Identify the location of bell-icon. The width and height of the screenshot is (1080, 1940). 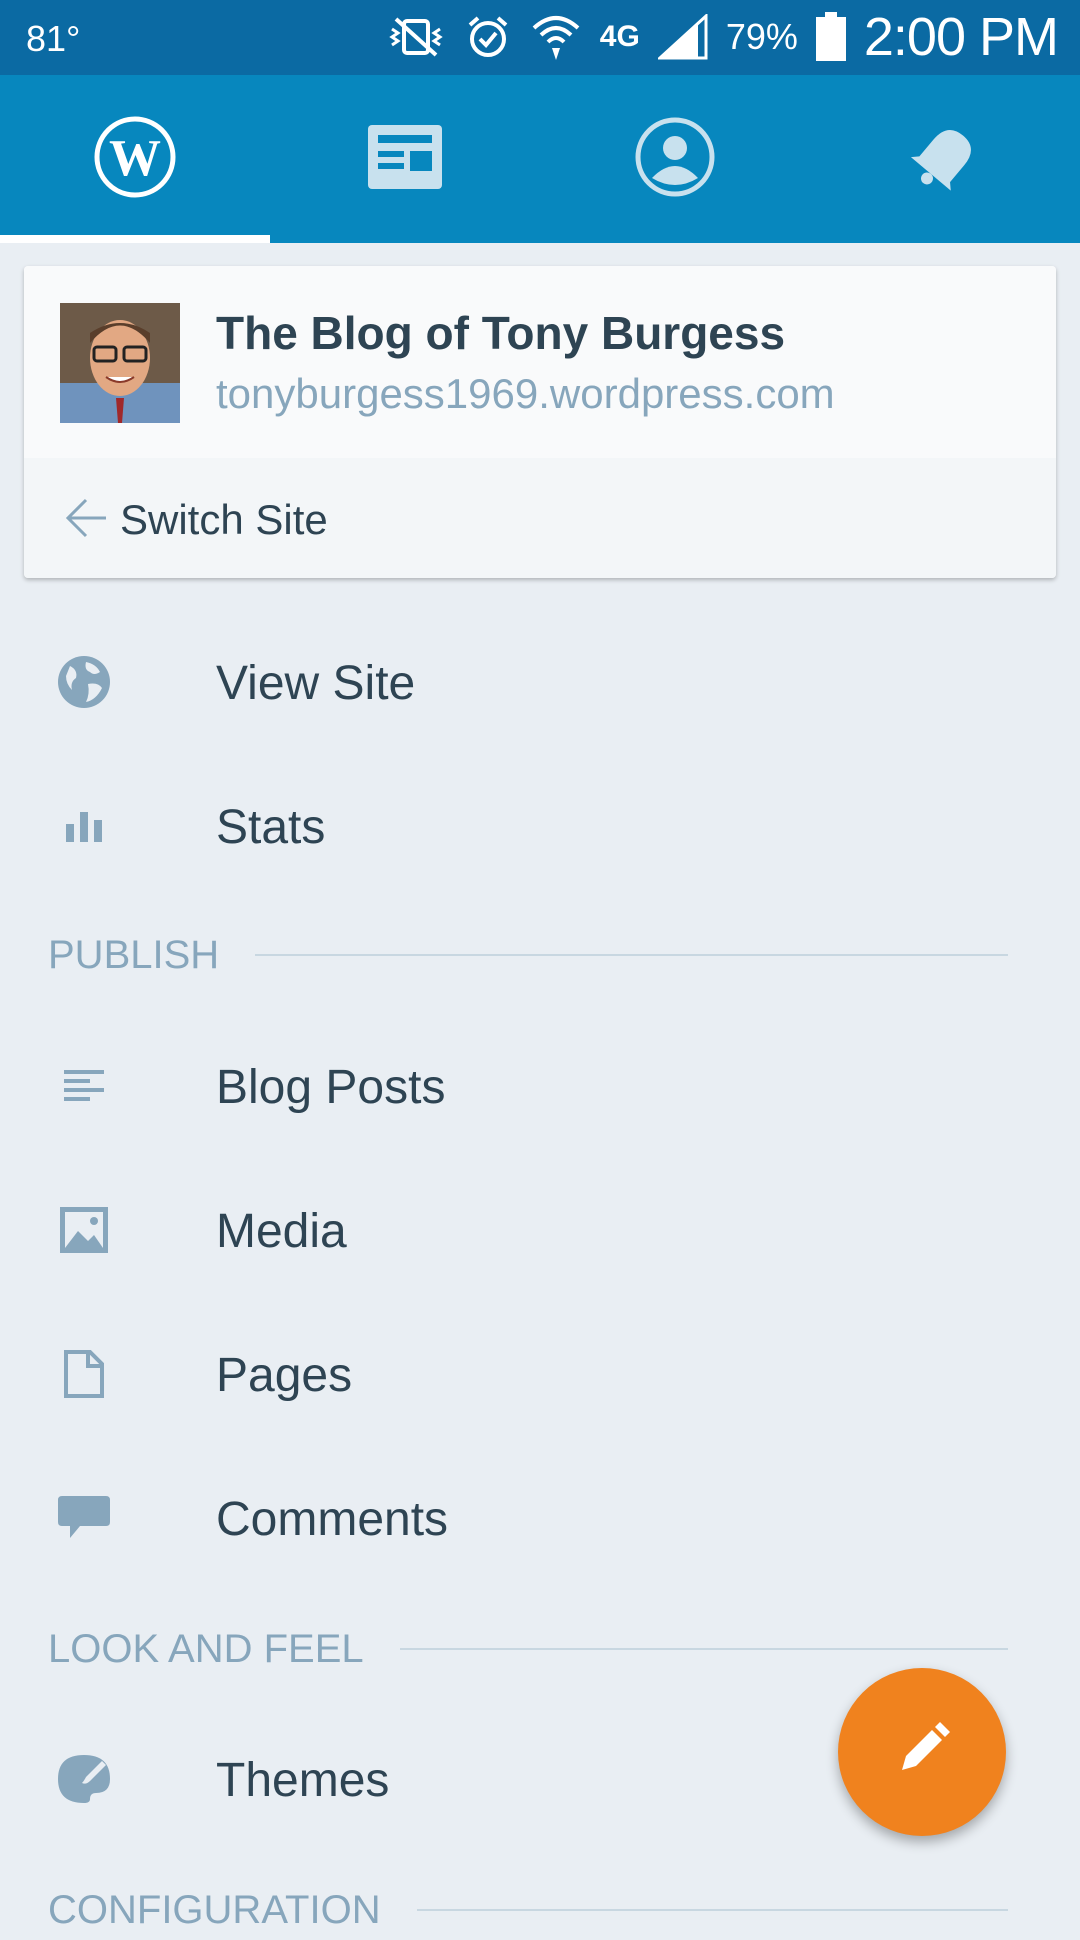
(945, 159).